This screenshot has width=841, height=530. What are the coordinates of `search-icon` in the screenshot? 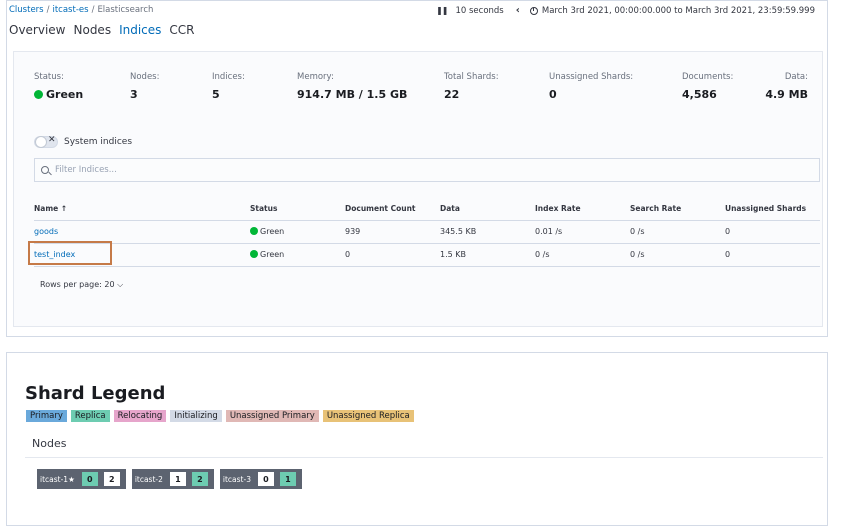 It's located at (45, 170).